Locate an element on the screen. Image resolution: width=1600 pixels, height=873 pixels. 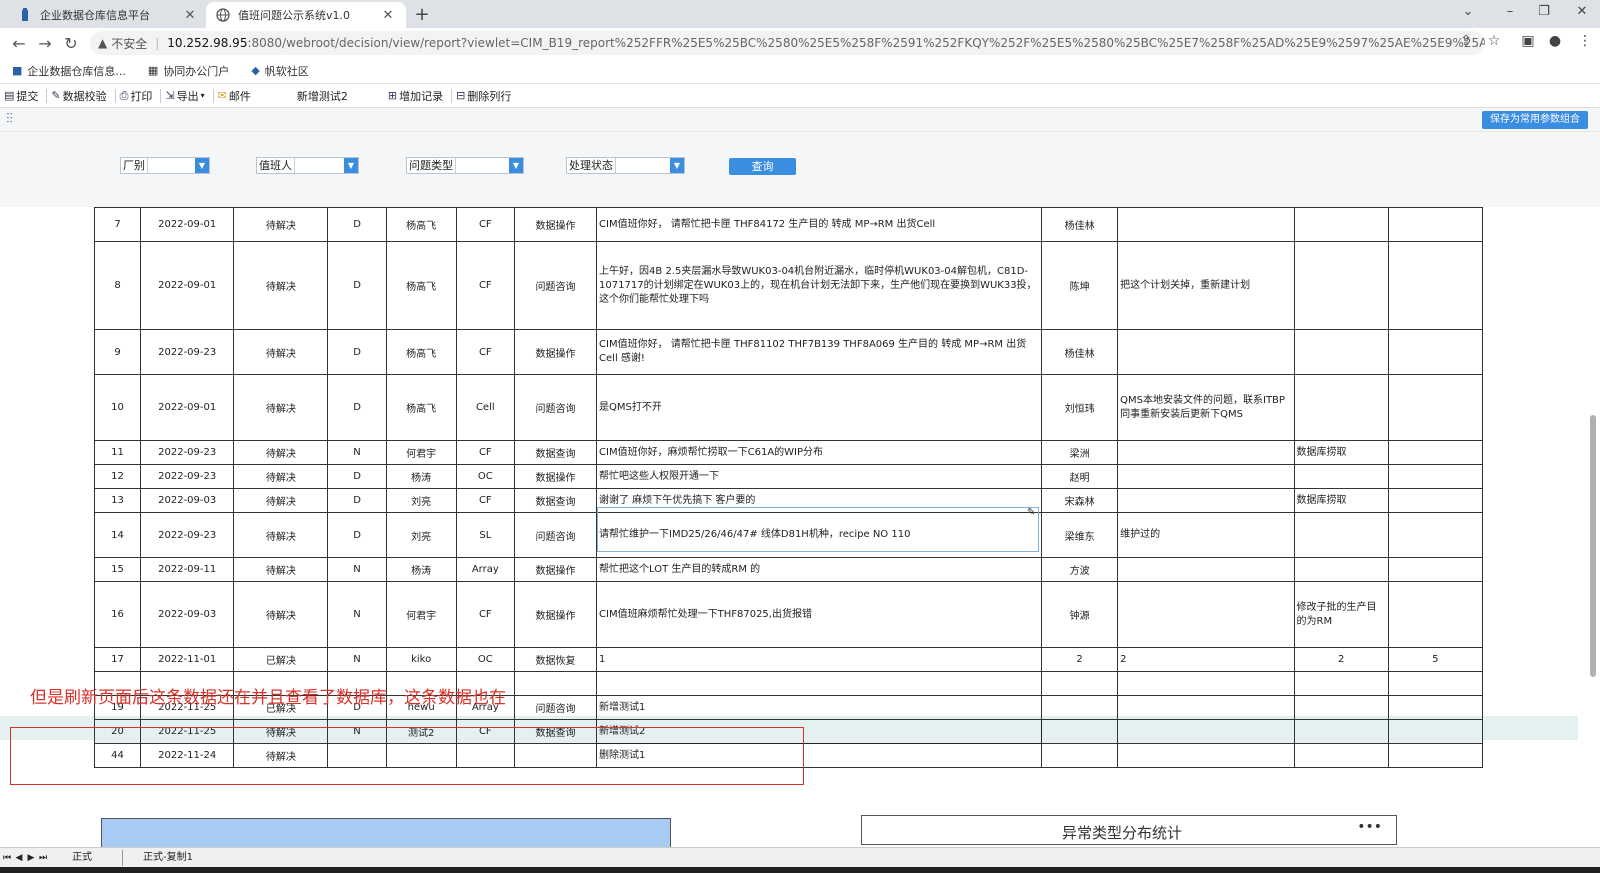
cell-date: 2022-09-03 is located at coordinates (187, 500).